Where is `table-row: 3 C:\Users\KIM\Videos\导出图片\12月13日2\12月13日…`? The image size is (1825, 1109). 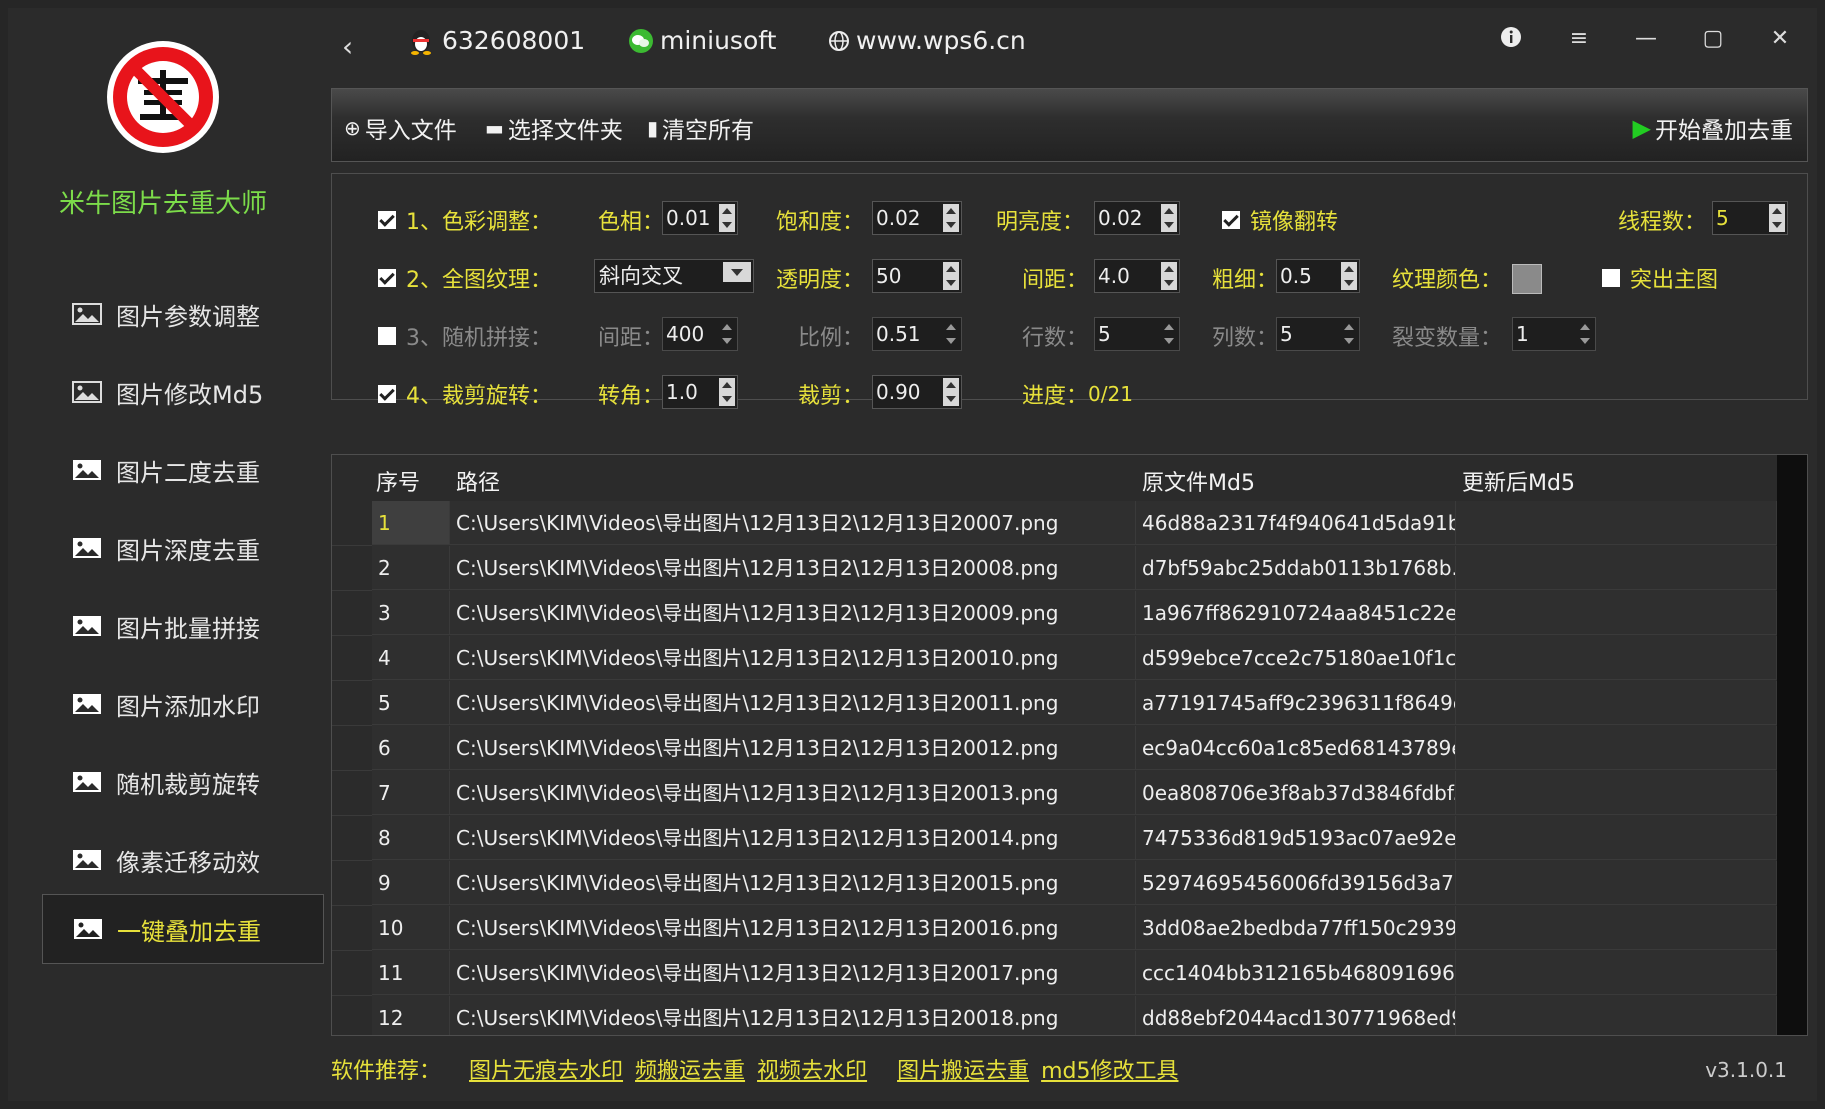
table-row: 3 C:\Users\KIM\Videos\导出图片\12月13日2\12月13日… is located at coordinates (1069, 613).